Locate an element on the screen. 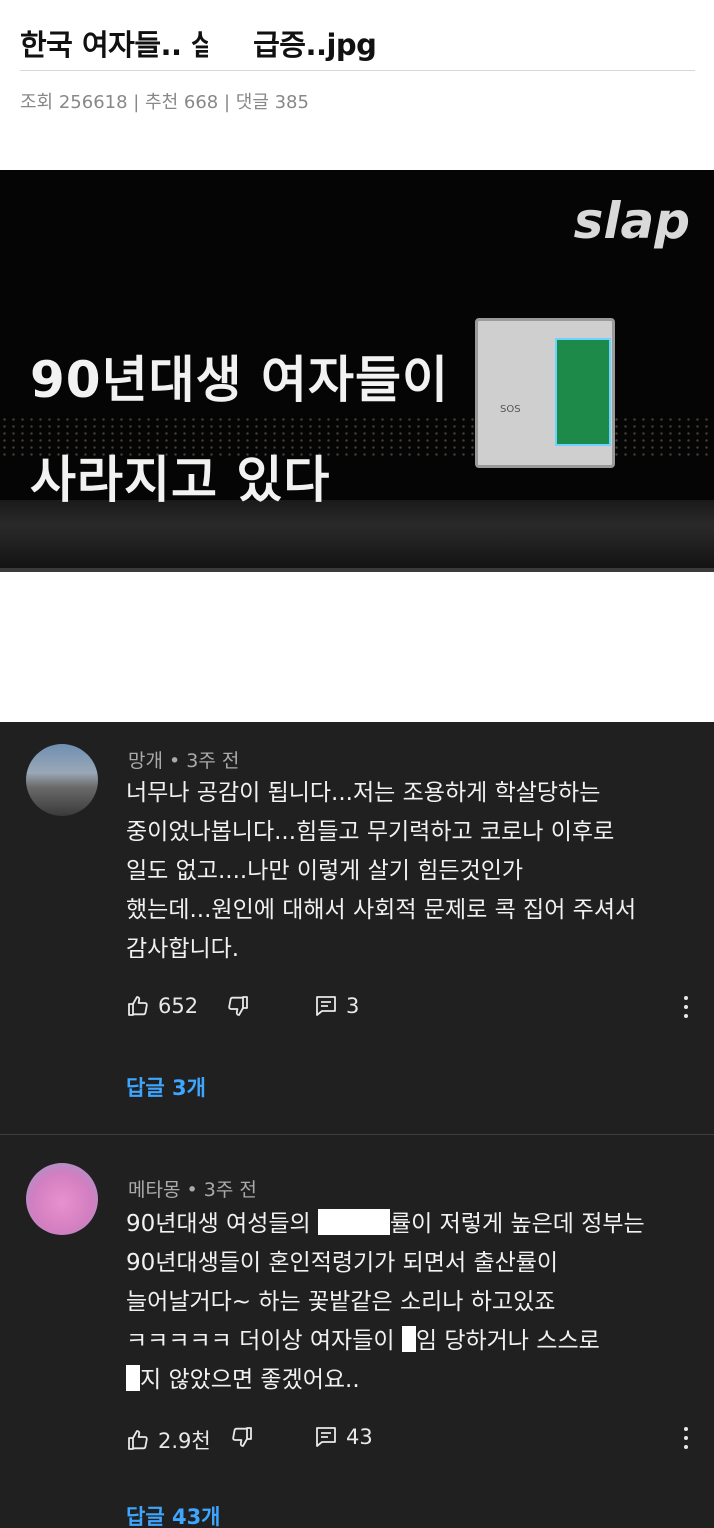 The width and height of the screenshot is (714, 1528). comment-line: ㅋㅋㅋㅋㅋ 더이상 여자들이 임 당하거나 스스로 is located at coordinates (413, 1341).